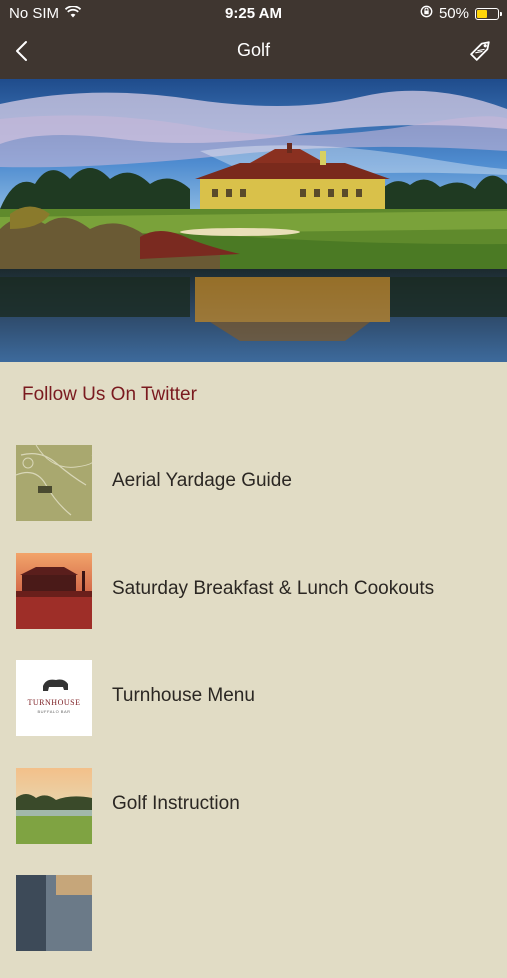  Describe the element at coordinates (453, 13) in the screenshot. I see `battery-percent: 50%` at that location.